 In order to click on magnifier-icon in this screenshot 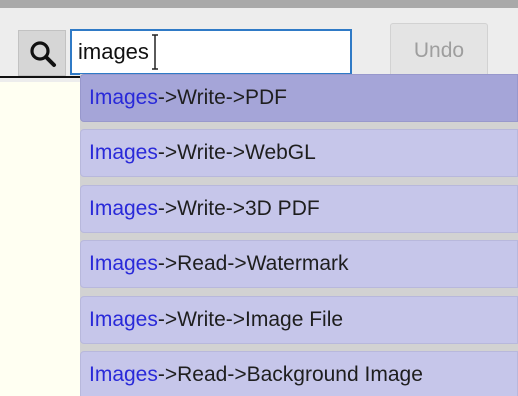, I will do `click(43, 54)`.